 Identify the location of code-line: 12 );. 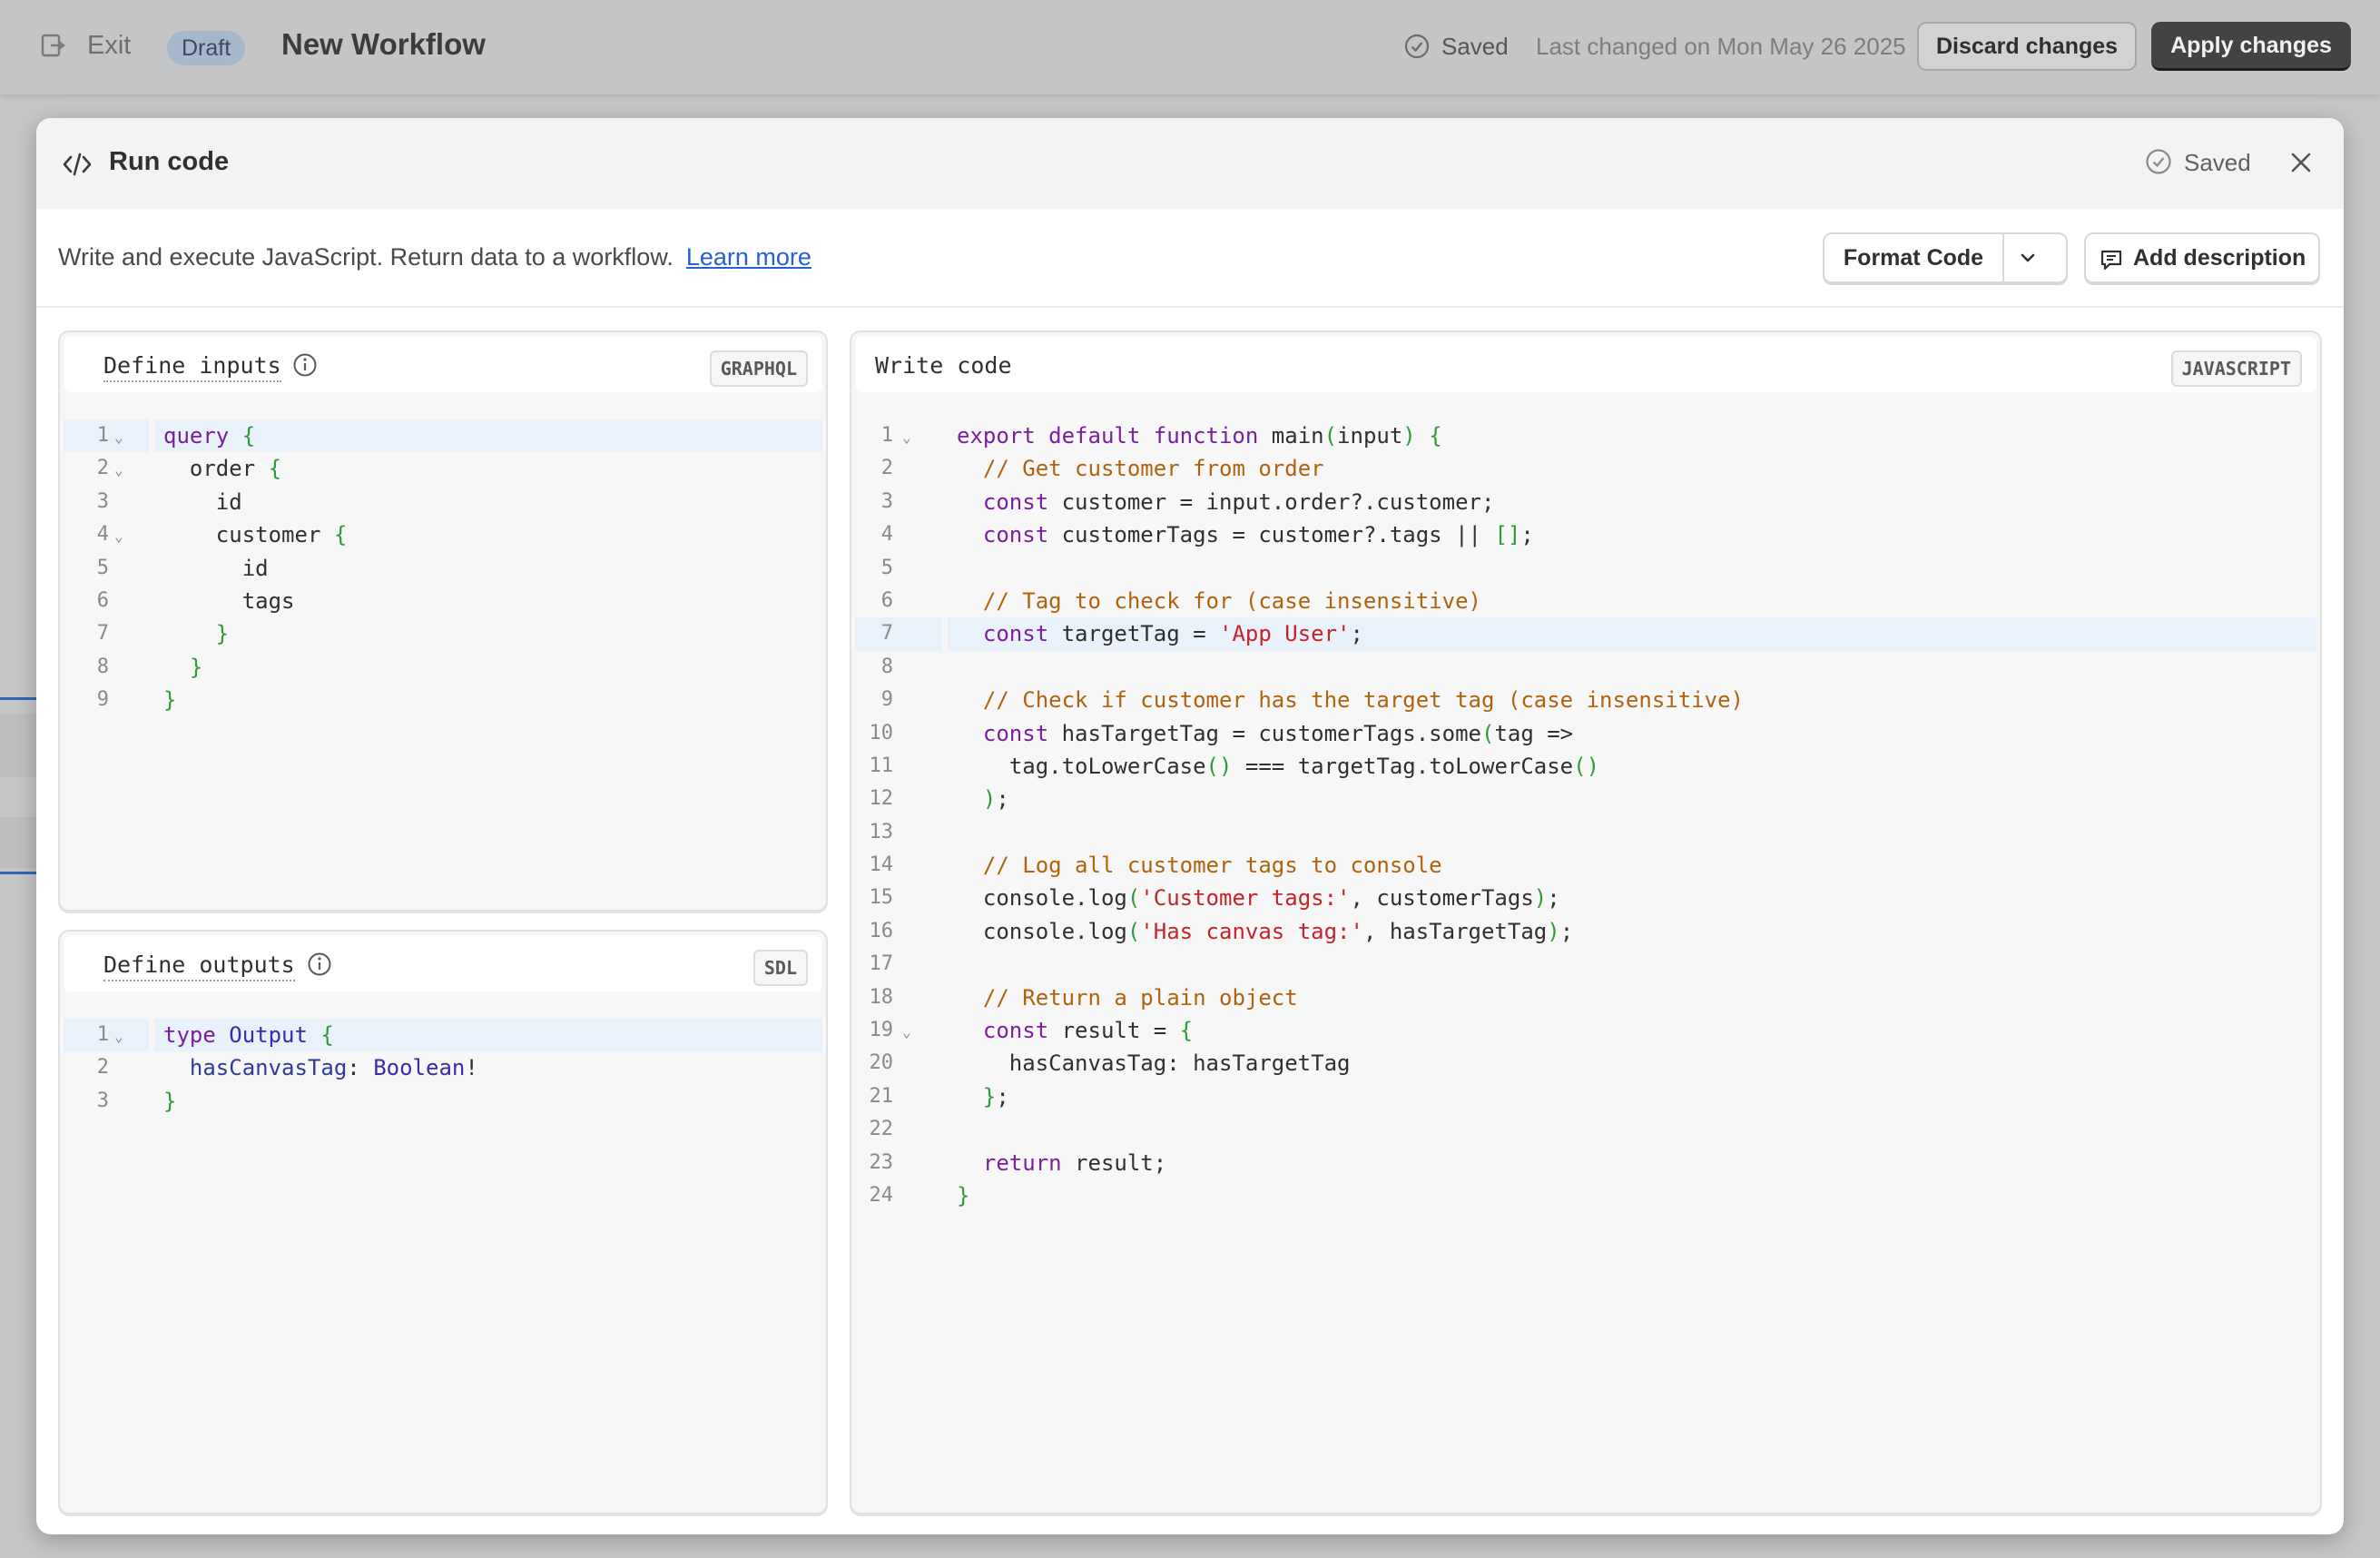
(1585, 799).